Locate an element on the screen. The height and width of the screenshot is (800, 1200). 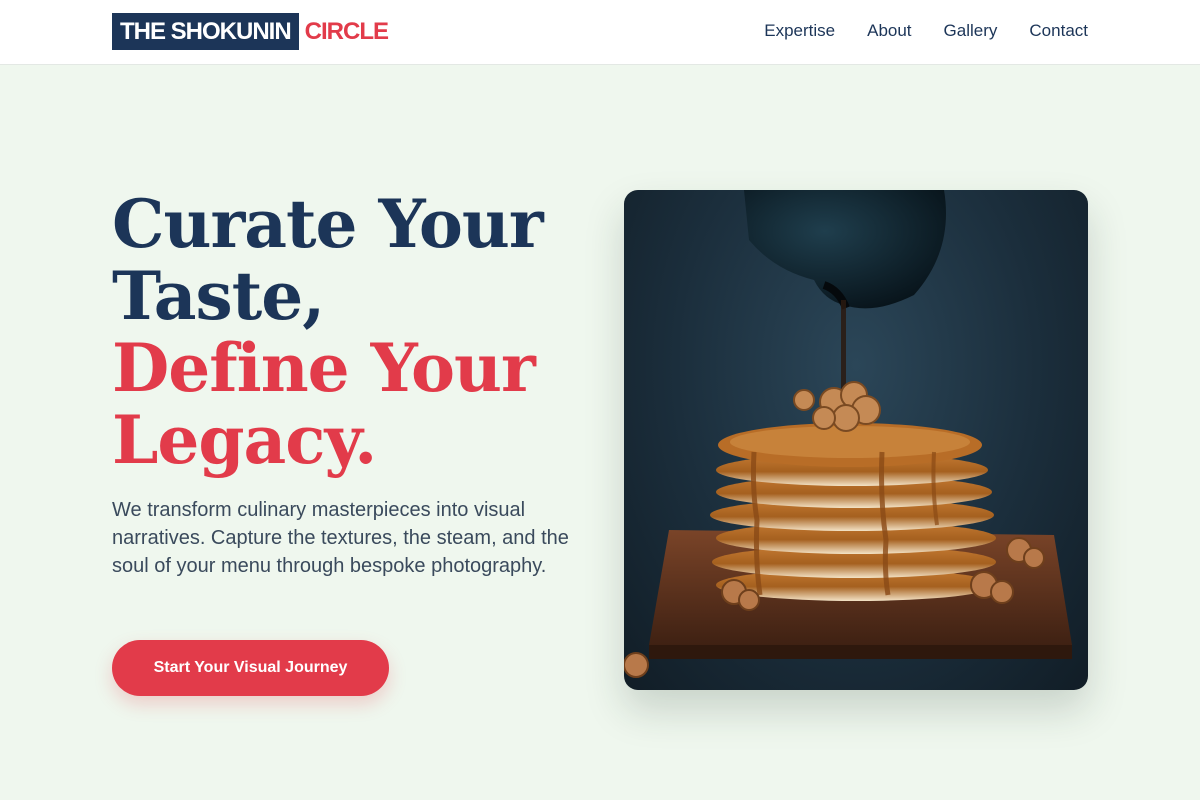
main-nav: Expertise About Gallery Contact is located at coordinates (926, 31).